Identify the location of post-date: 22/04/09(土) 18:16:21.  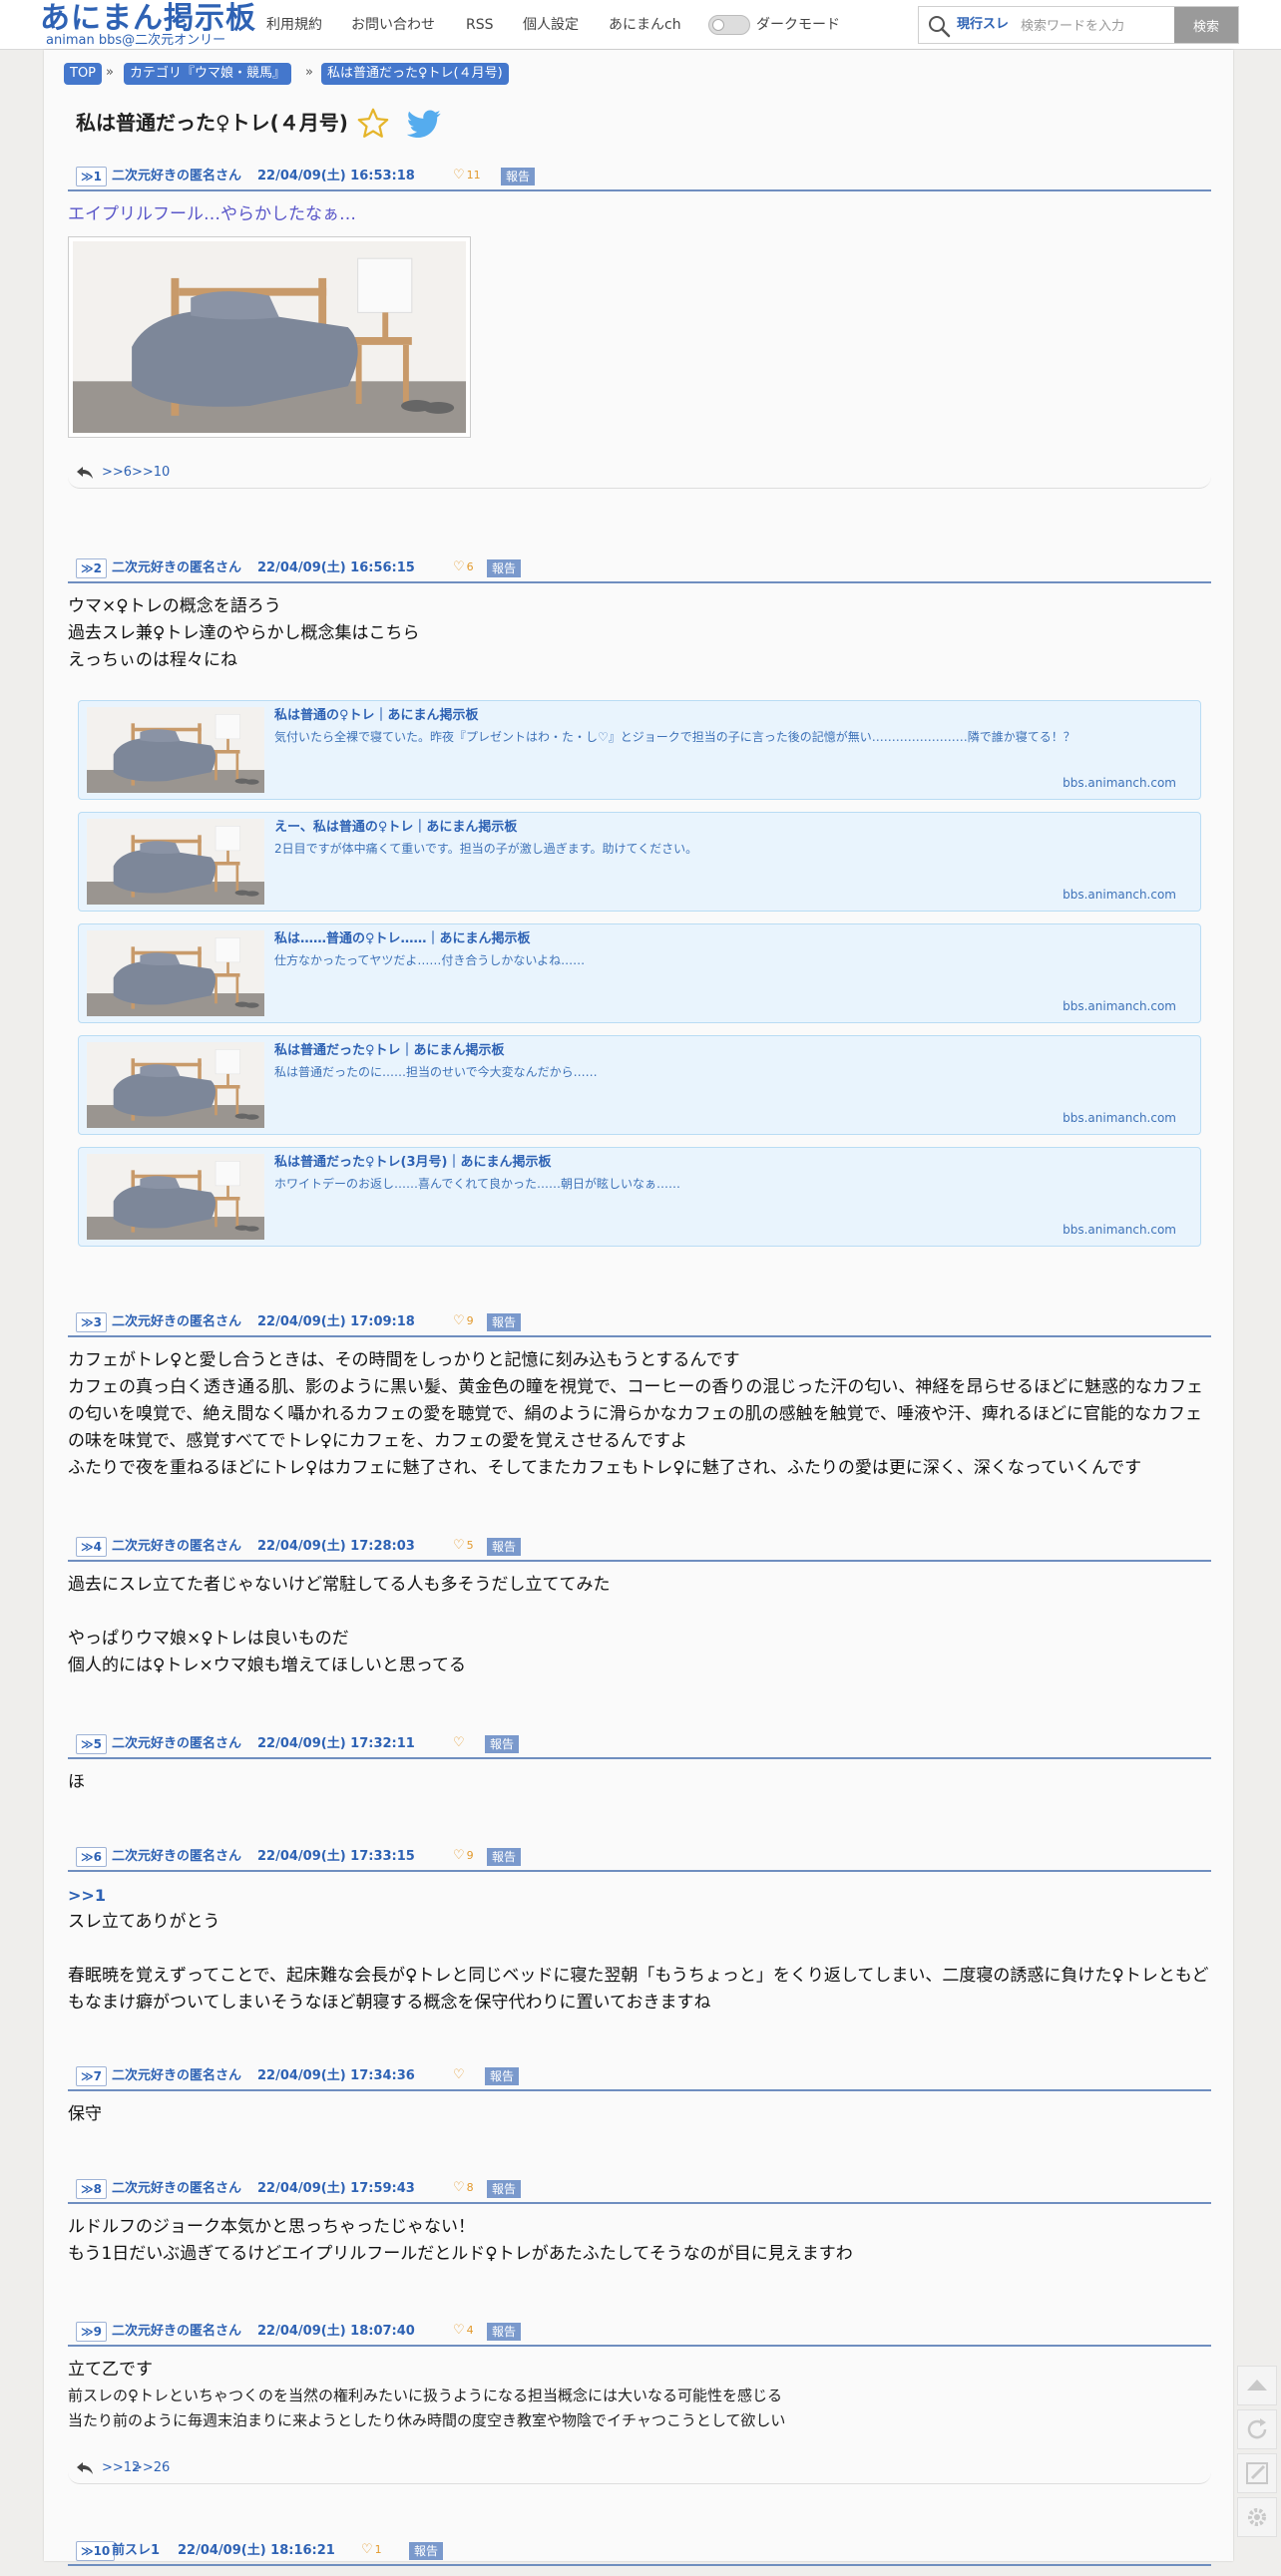
(256, 2551).